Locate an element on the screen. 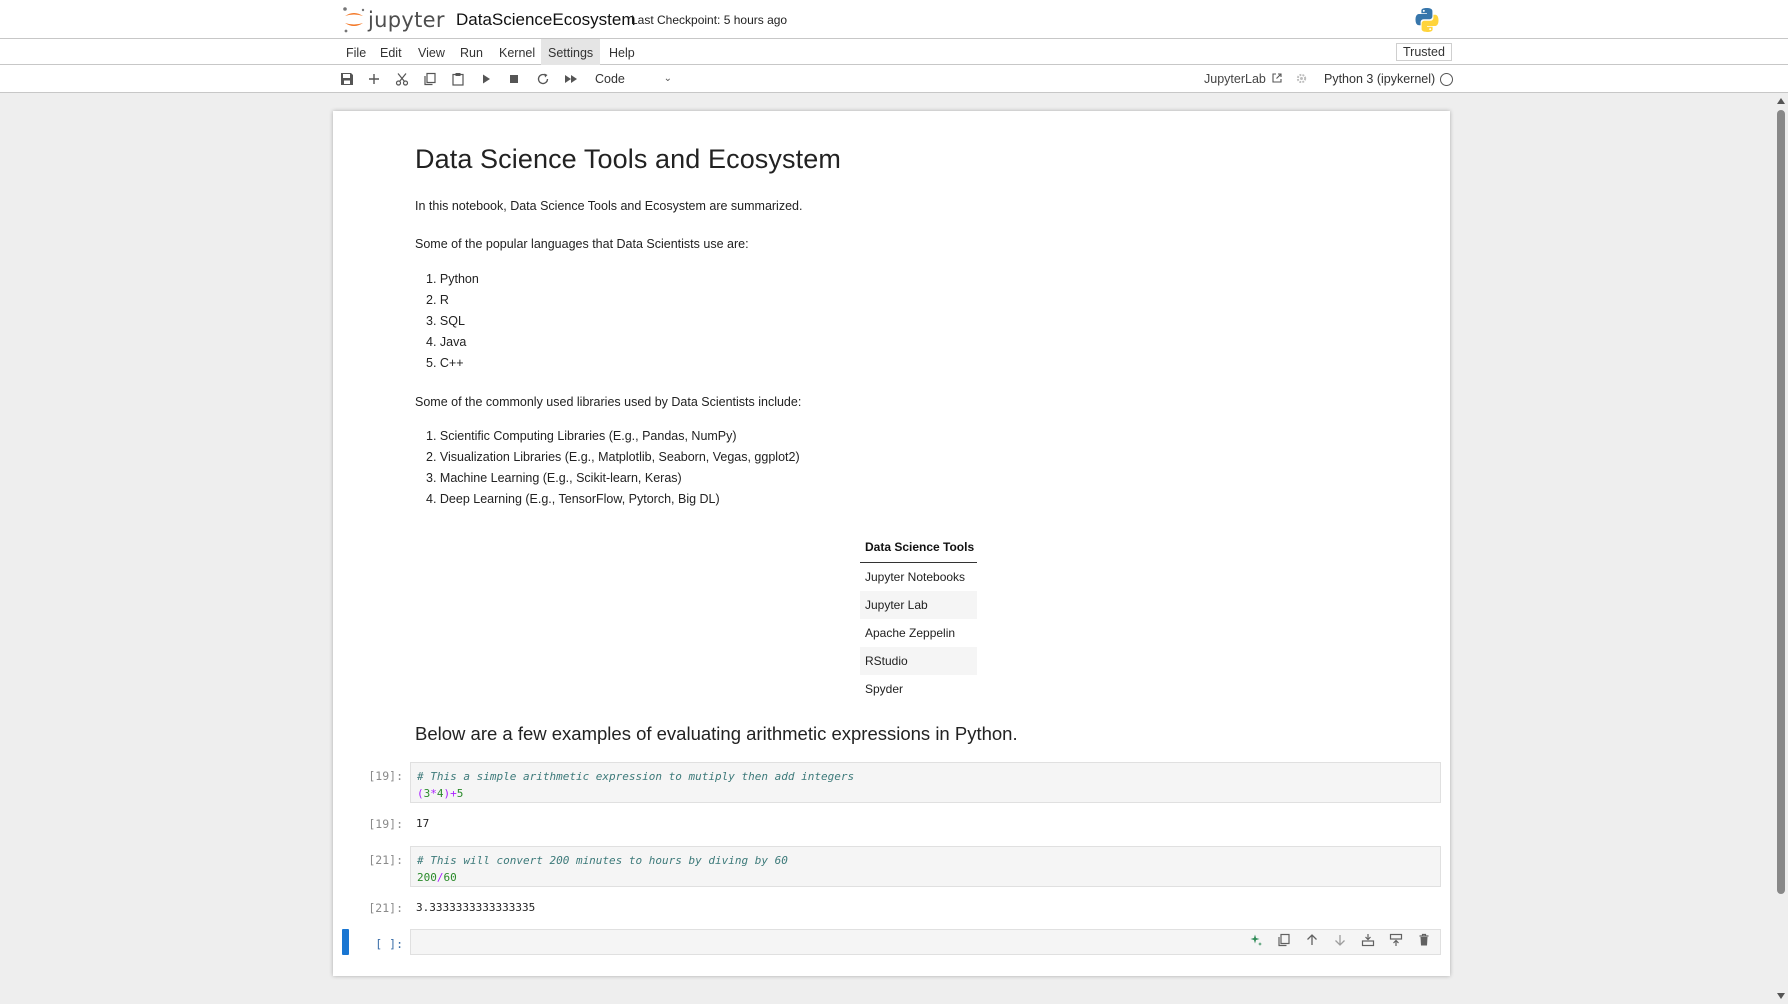 Image resolution: width=1788 pixels, height=1004 pixels. code-line: 200/60 is located at coordinates (437, 877).